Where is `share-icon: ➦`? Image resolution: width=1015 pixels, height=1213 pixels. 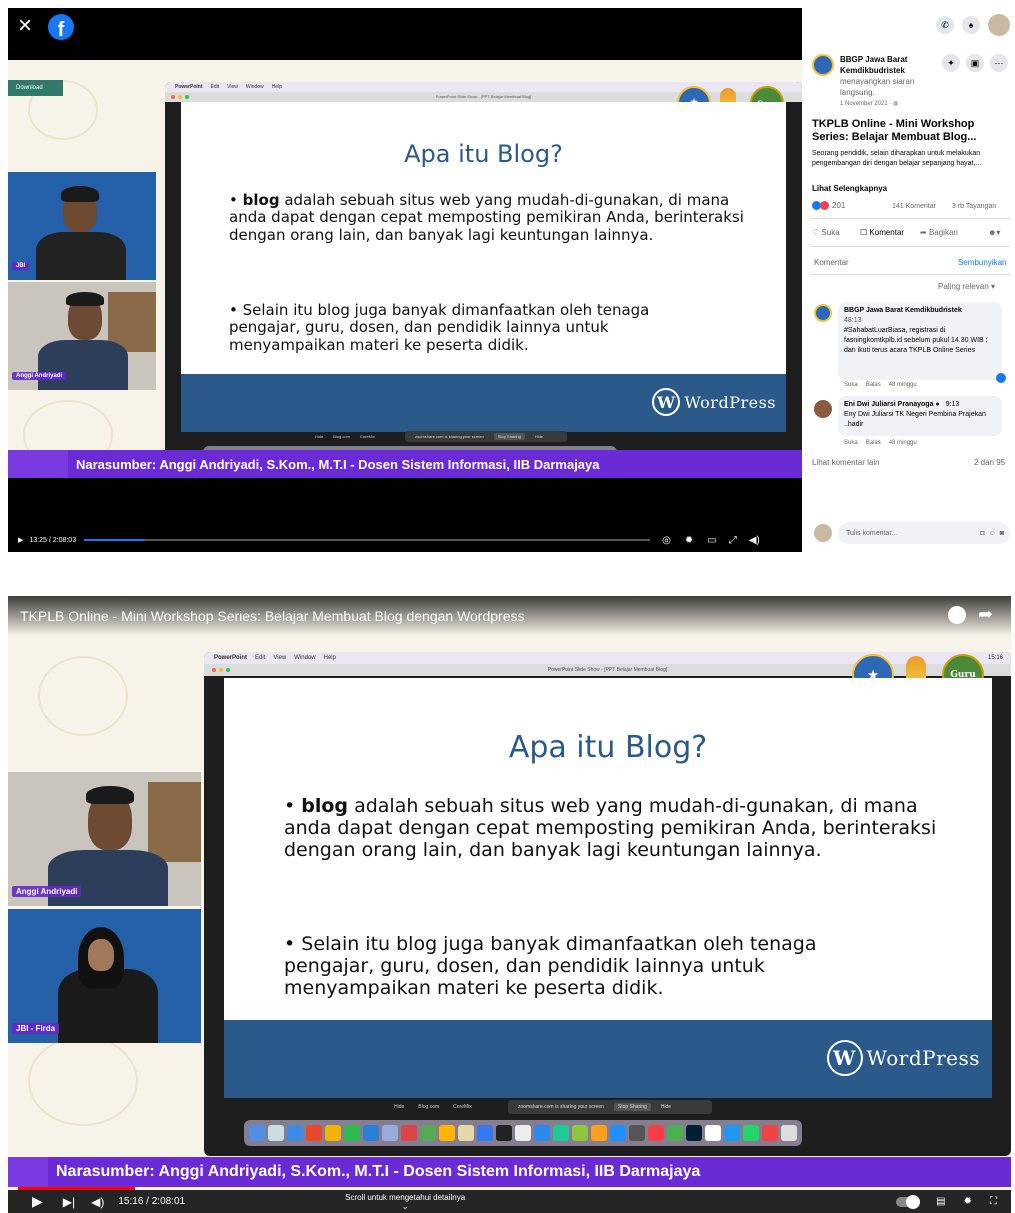
share-icon: ➦ is located at coordinates (985, 614).